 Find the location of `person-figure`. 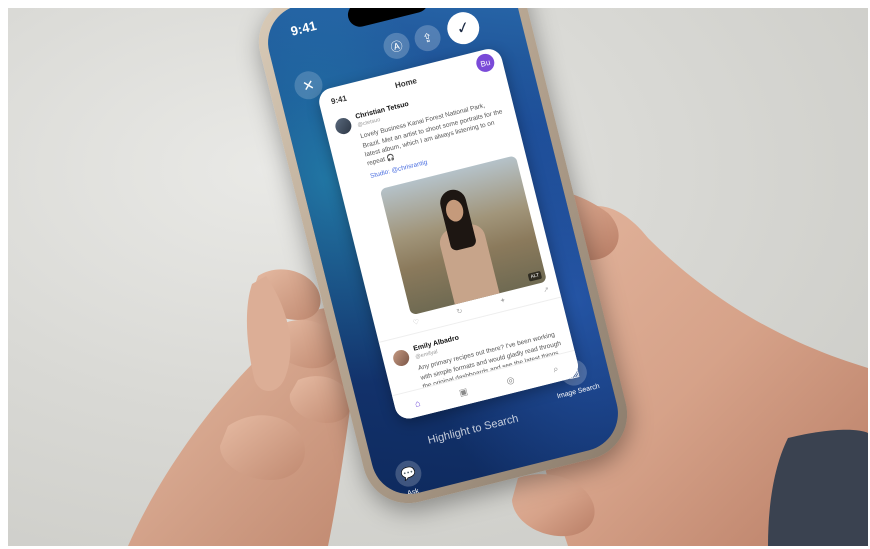

person-figure is located at coordinates (464, 246).